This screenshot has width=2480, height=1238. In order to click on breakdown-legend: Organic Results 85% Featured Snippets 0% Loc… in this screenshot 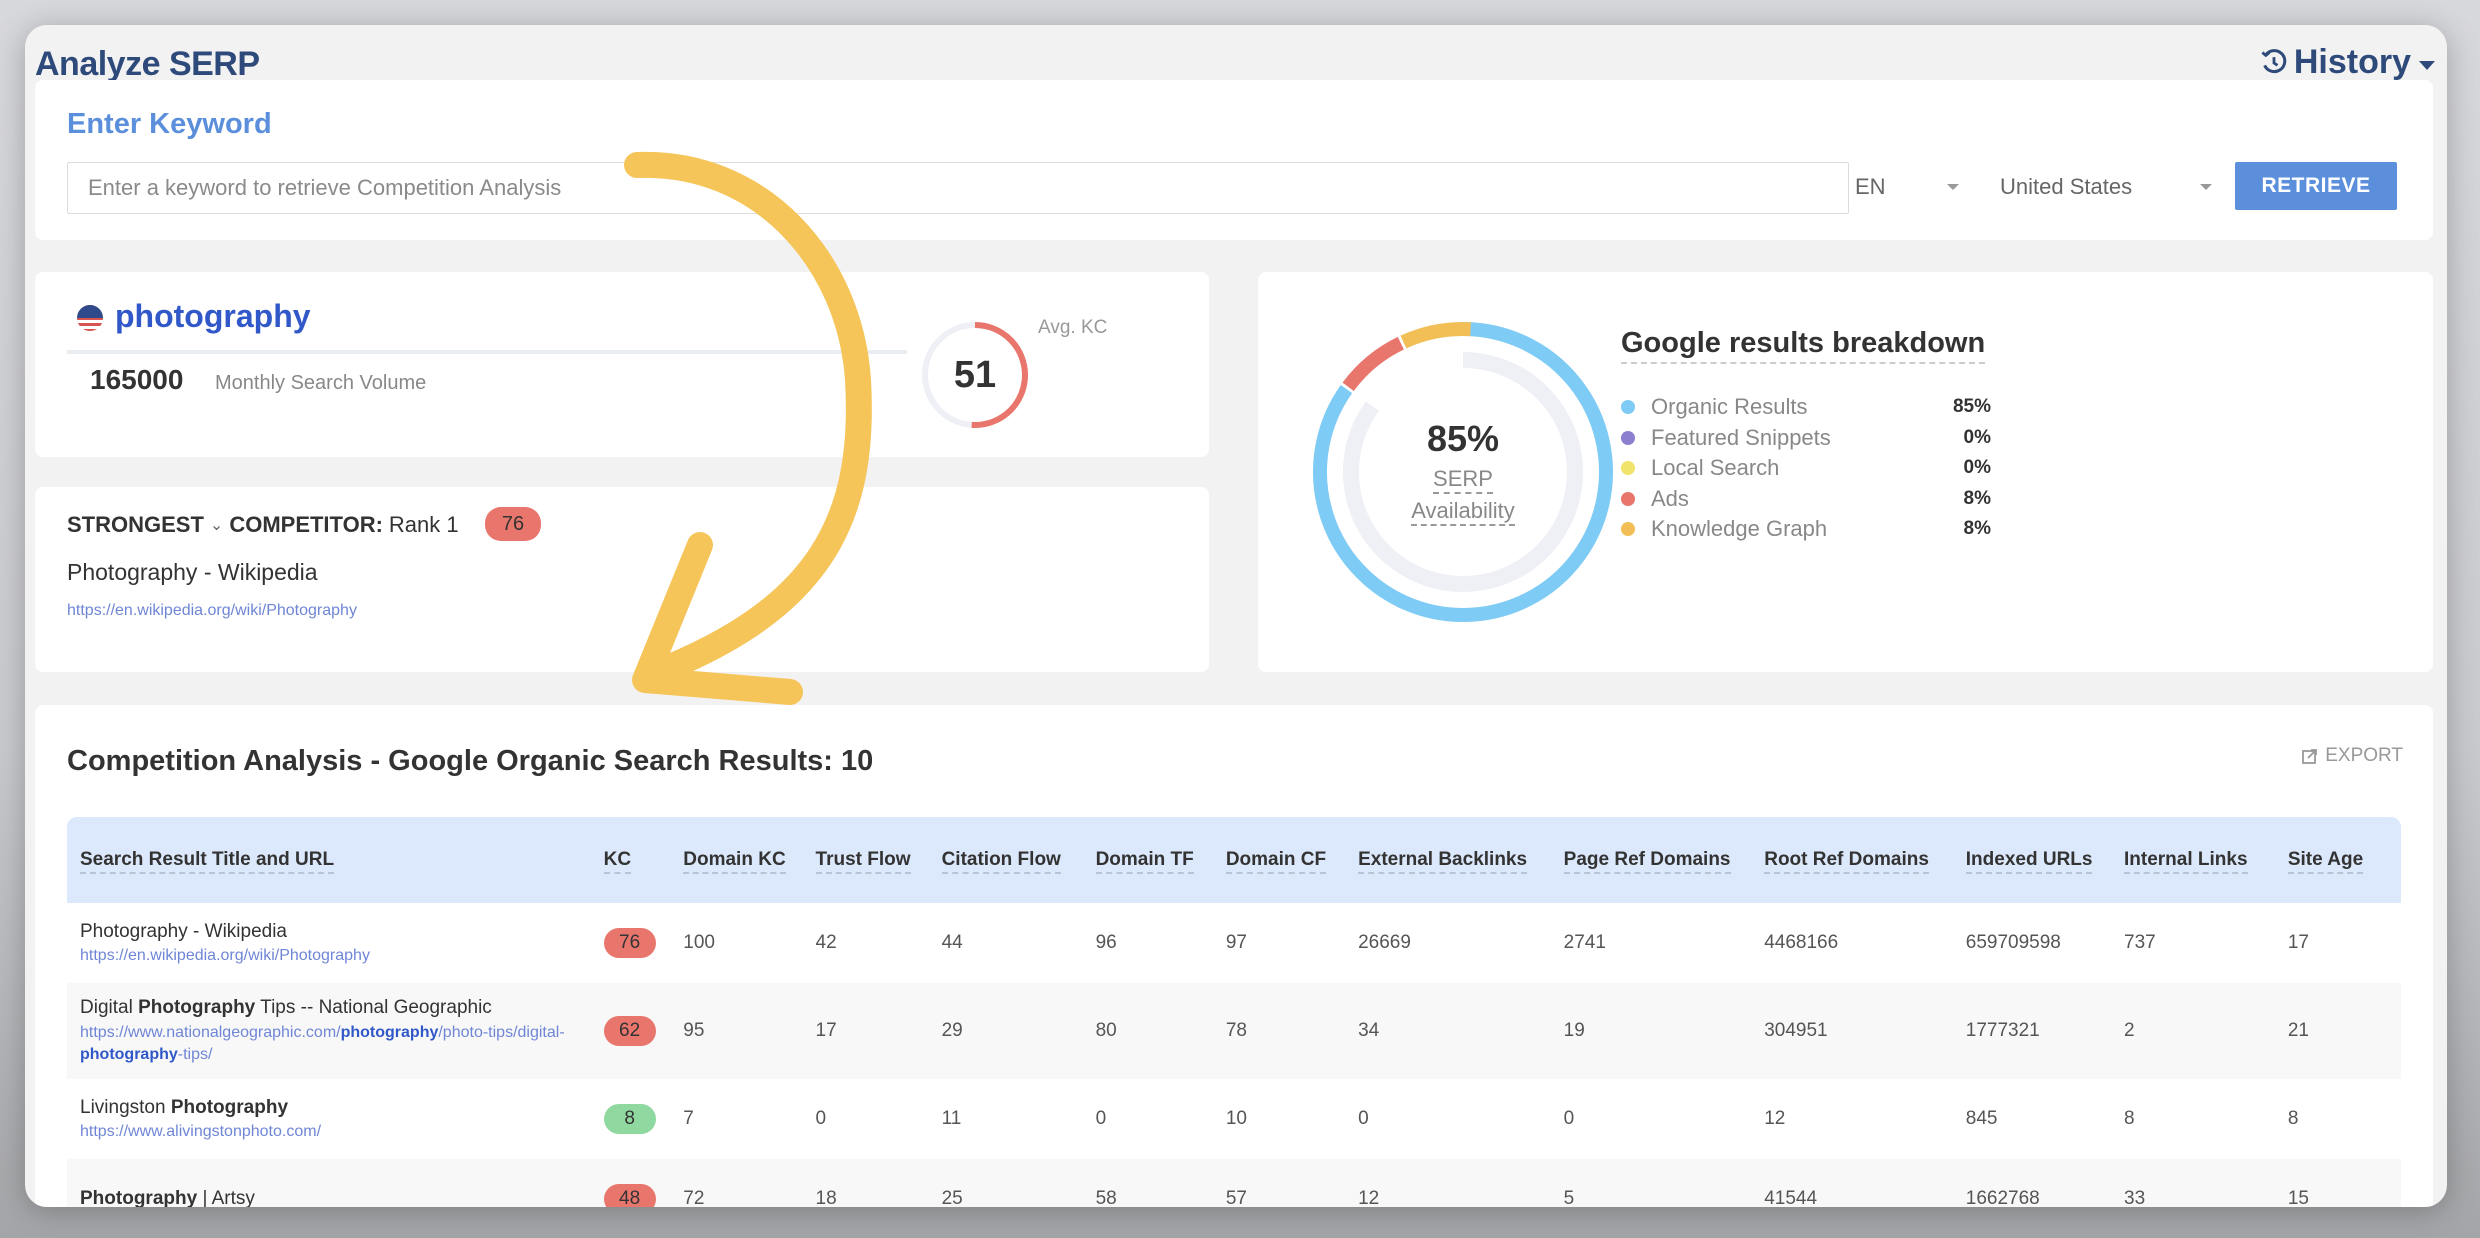, I will do `click(1806, 468)`.